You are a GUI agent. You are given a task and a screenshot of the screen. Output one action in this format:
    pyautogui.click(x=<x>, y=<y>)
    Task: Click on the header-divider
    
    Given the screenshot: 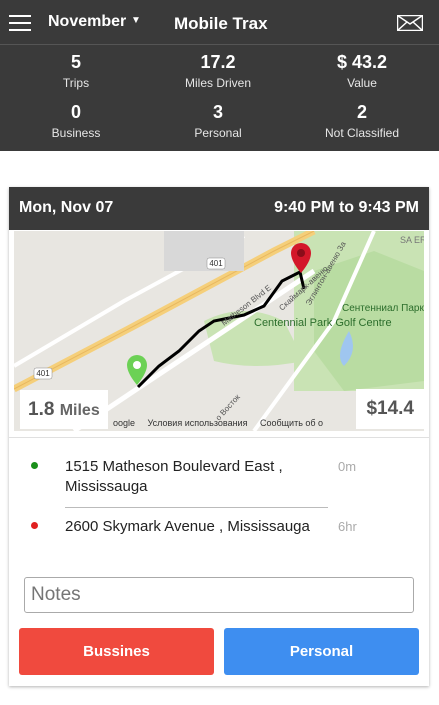 What is the action you would take?
    pyautogui.click(x=219, y=44)
    